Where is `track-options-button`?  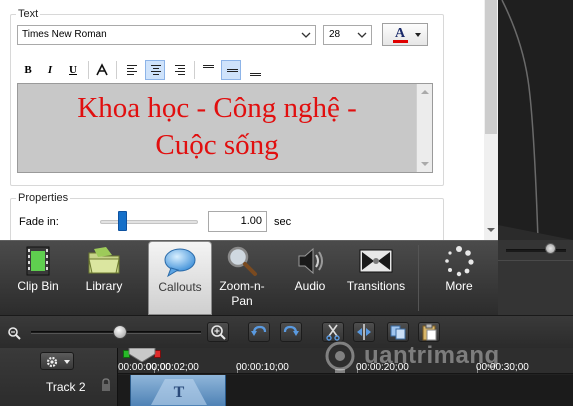 track-options-button is located at coordinates (57, 361).